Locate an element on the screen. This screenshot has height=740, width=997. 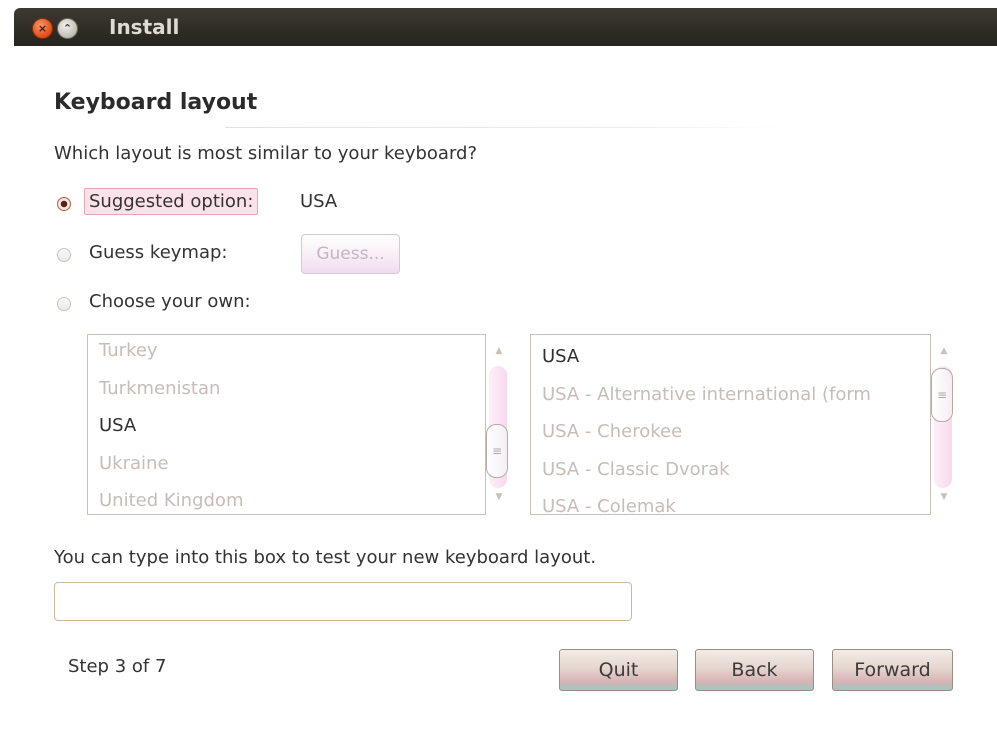
heading-divider is located at coordinates (507, 127).